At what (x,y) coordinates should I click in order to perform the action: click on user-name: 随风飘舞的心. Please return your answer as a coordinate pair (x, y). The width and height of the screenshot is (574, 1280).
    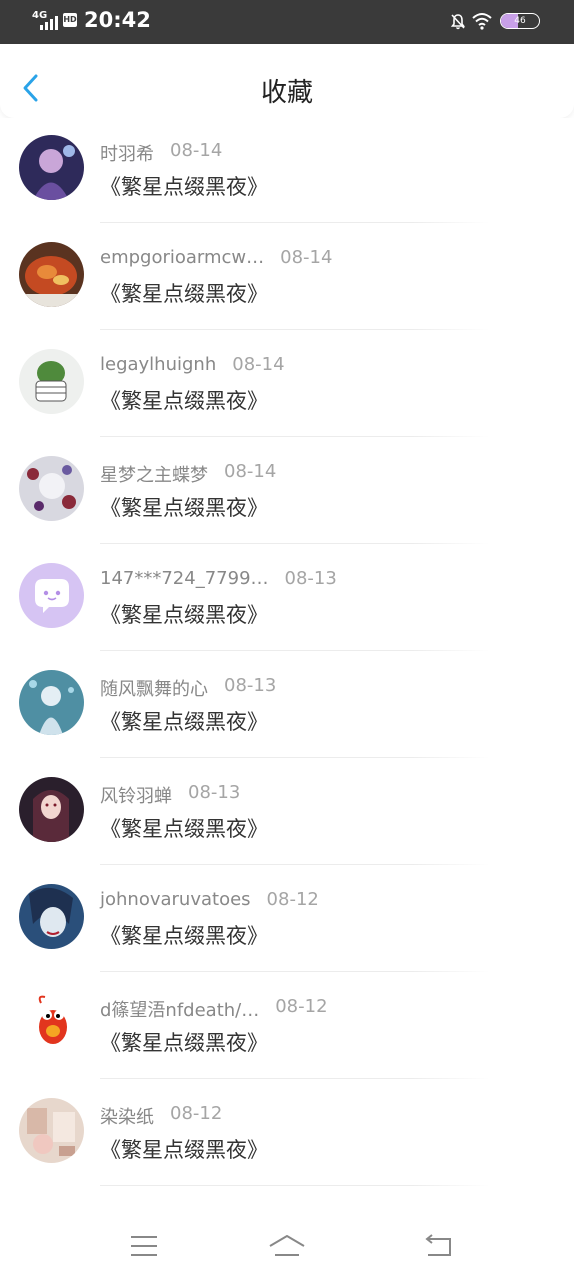
    Looking at the image, I should click on (154, 688).